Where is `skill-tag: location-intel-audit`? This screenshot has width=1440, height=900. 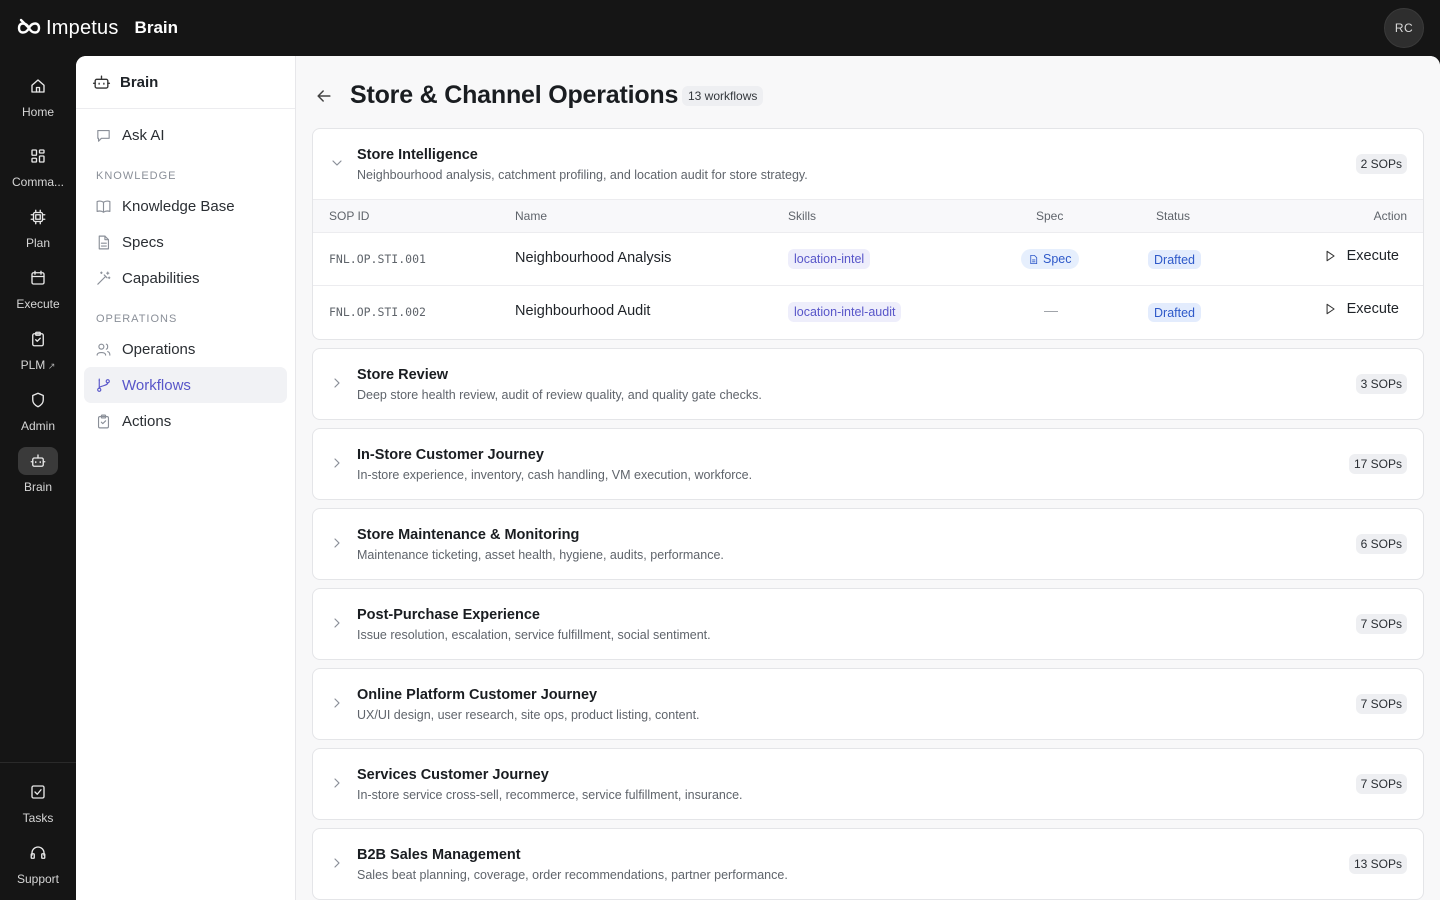 skill-tag: location-intel-audit is located at coordinates (845, 312).